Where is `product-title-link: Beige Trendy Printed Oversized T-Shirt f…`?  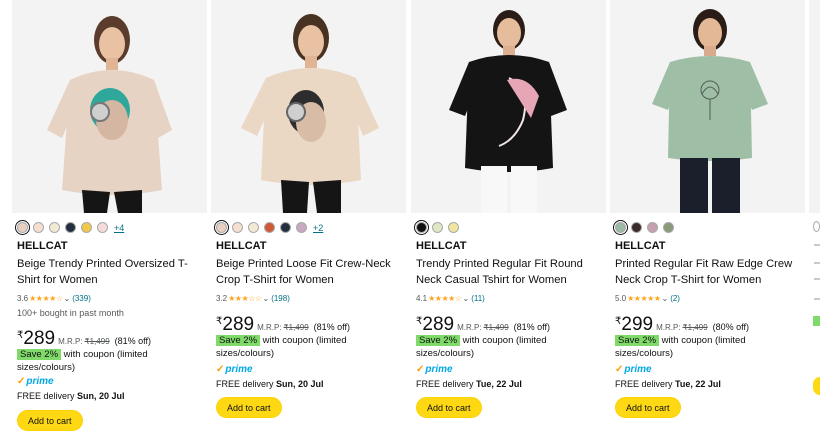 product-title-link: Beige Trendy Printed Oversized T-Shirt f… is located at coordinates (112, 272).